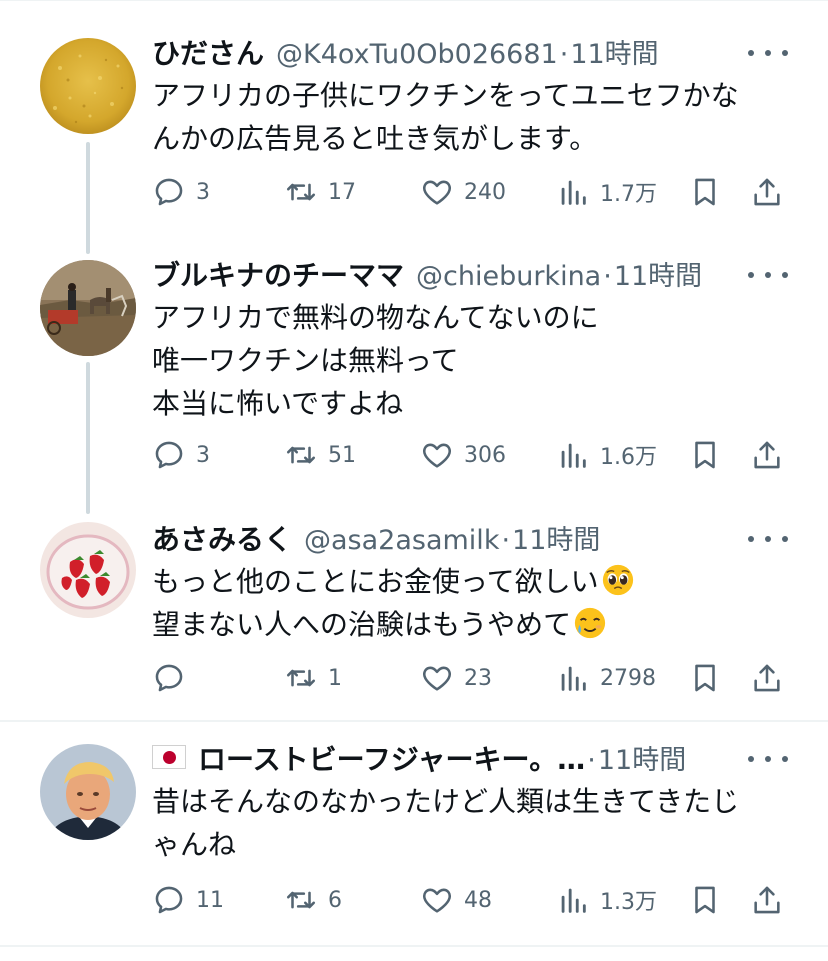 The height and width of the screenshot is (961, 828). What do you see at coordinates (628, 194) in the screenshot?
I see `view-count: 1.7万` at bounding box center [628, 194].